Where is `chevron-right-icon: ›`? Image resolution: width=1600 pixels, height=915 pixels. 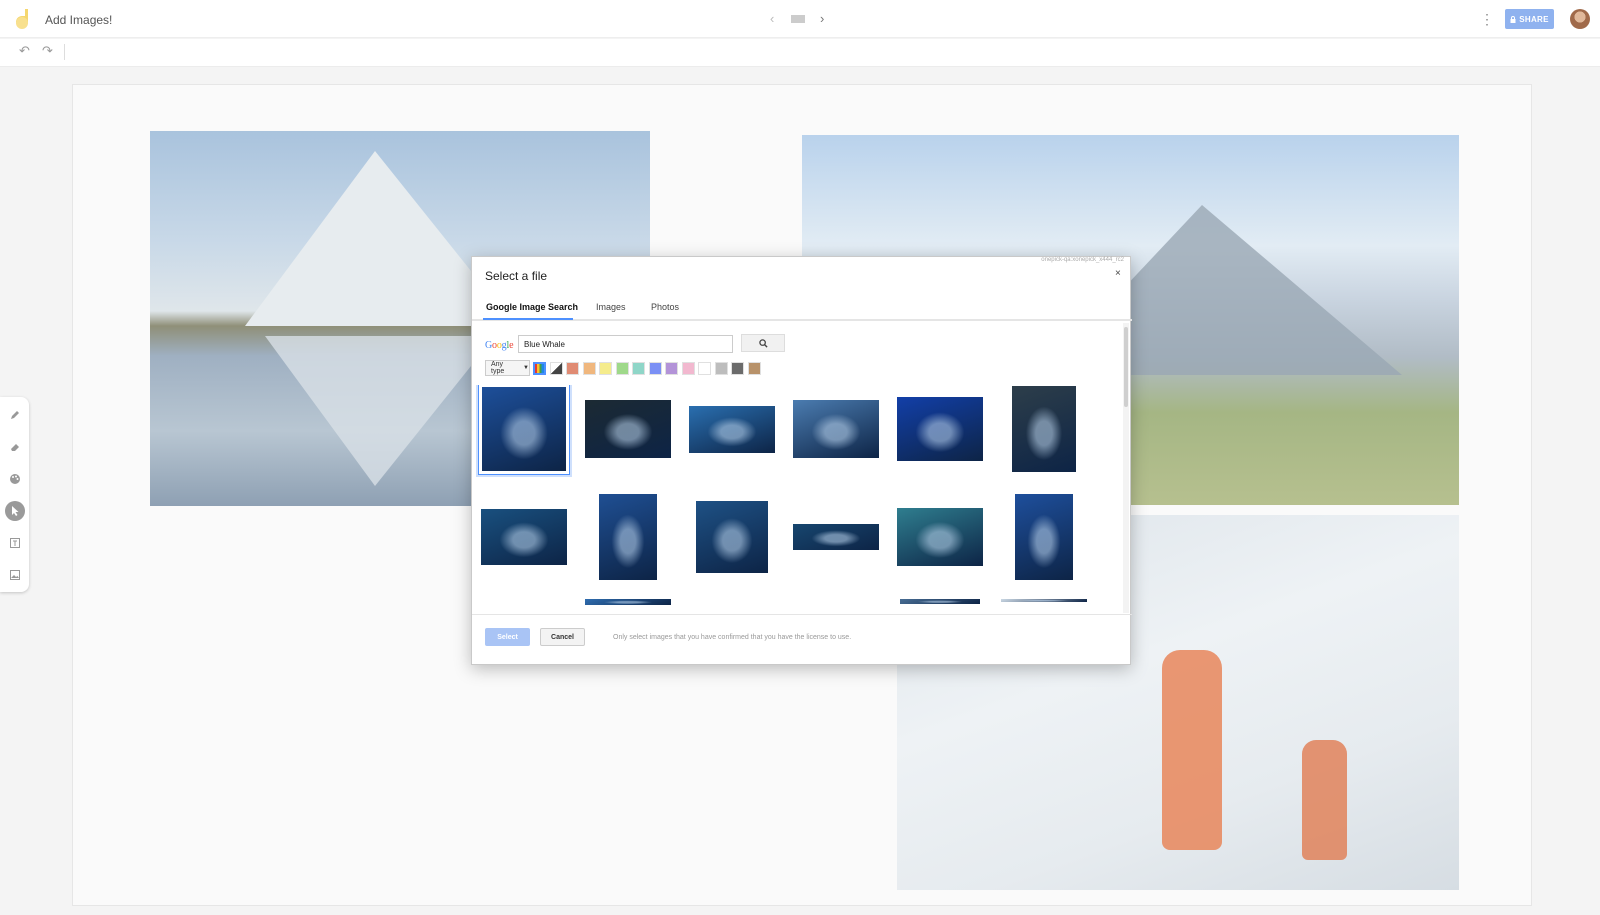 chevron-right-icon: › is located at coordinates (822, 18).